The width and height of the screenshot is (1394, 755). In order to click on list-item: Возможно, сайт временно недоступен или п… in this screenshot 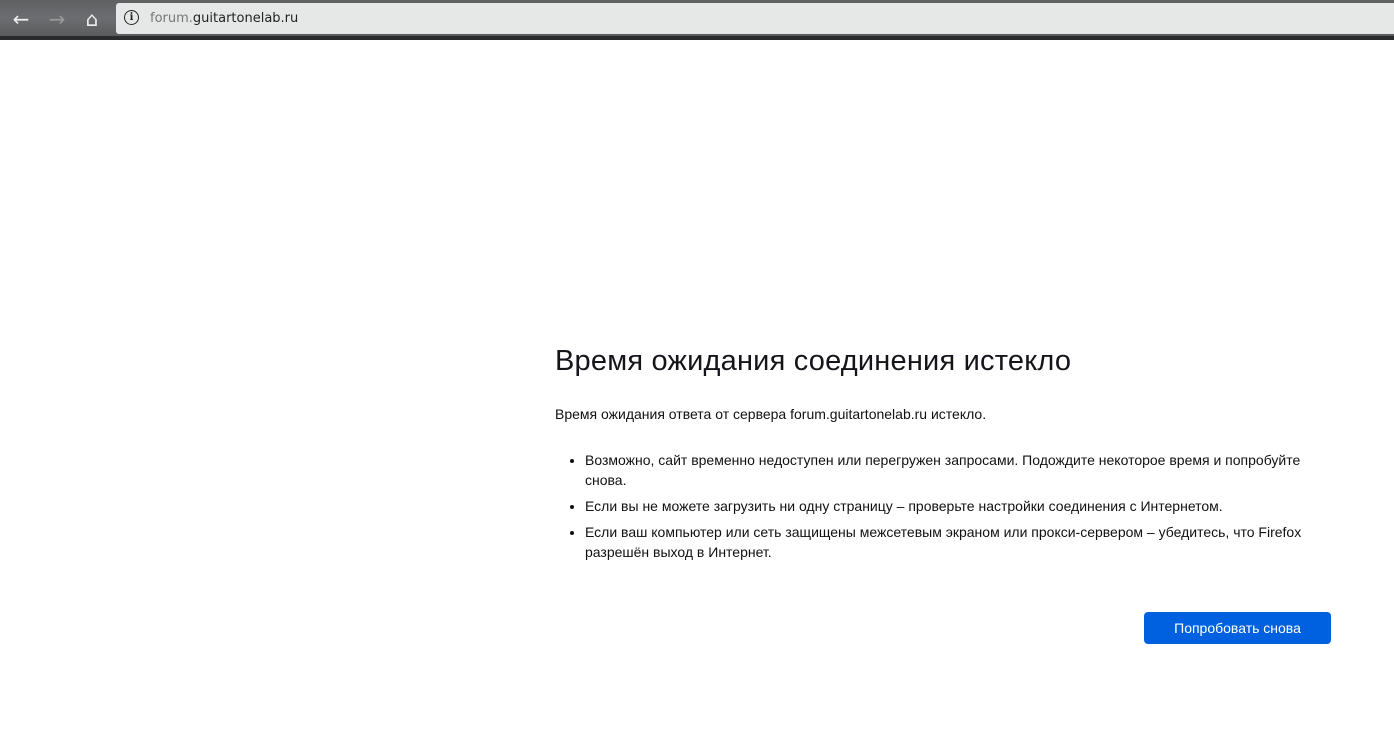, I will do `click(960, 470)`.